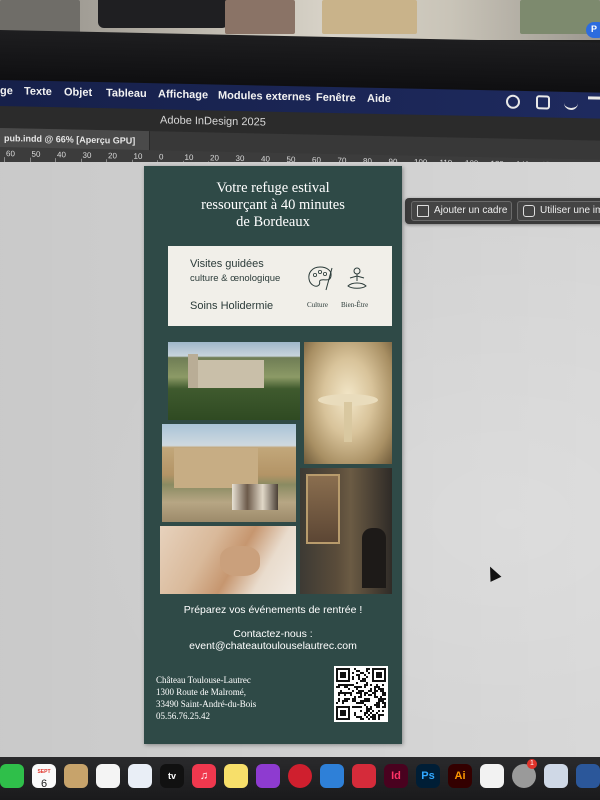  I want to click on photo-portrait-gallery, so click(346, 531).